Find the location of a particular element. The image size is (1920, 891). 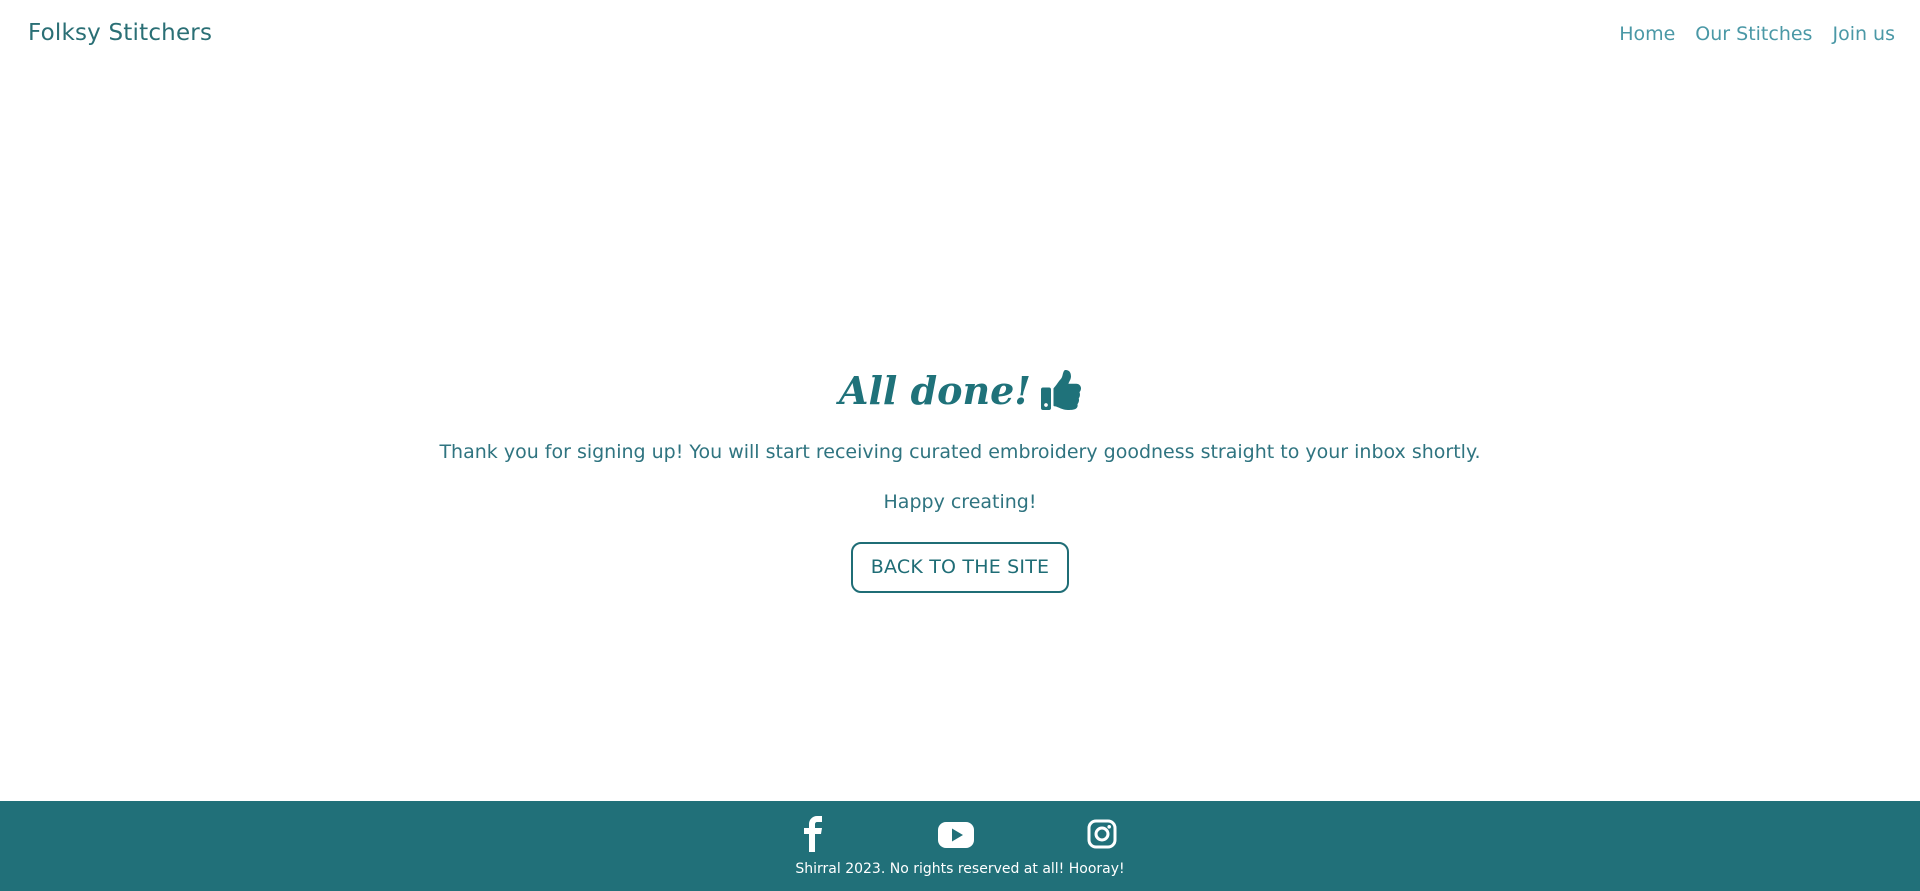

nav-link-join-us: Join us is located at coordinates (1863, 34).